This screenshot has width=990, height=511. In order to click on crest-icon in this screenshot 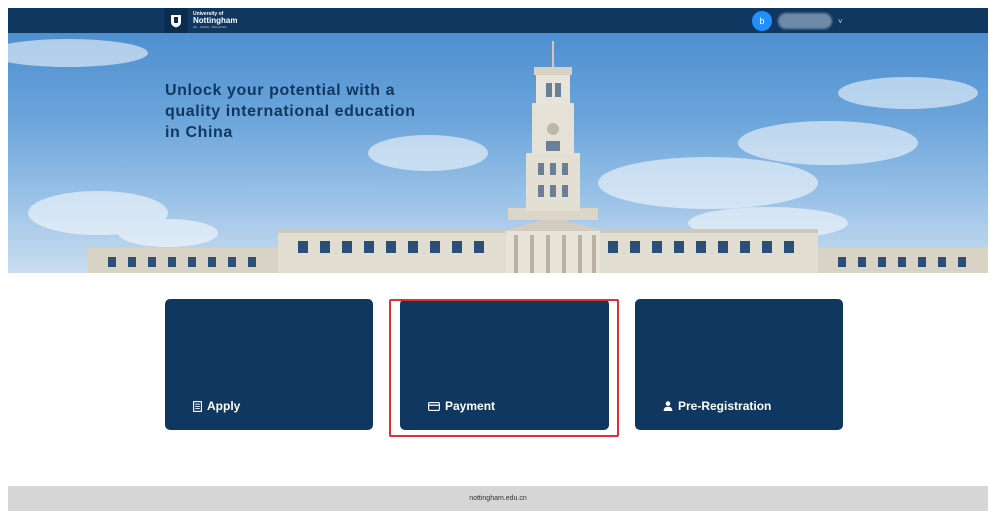, I will do `click(176, 20)`.